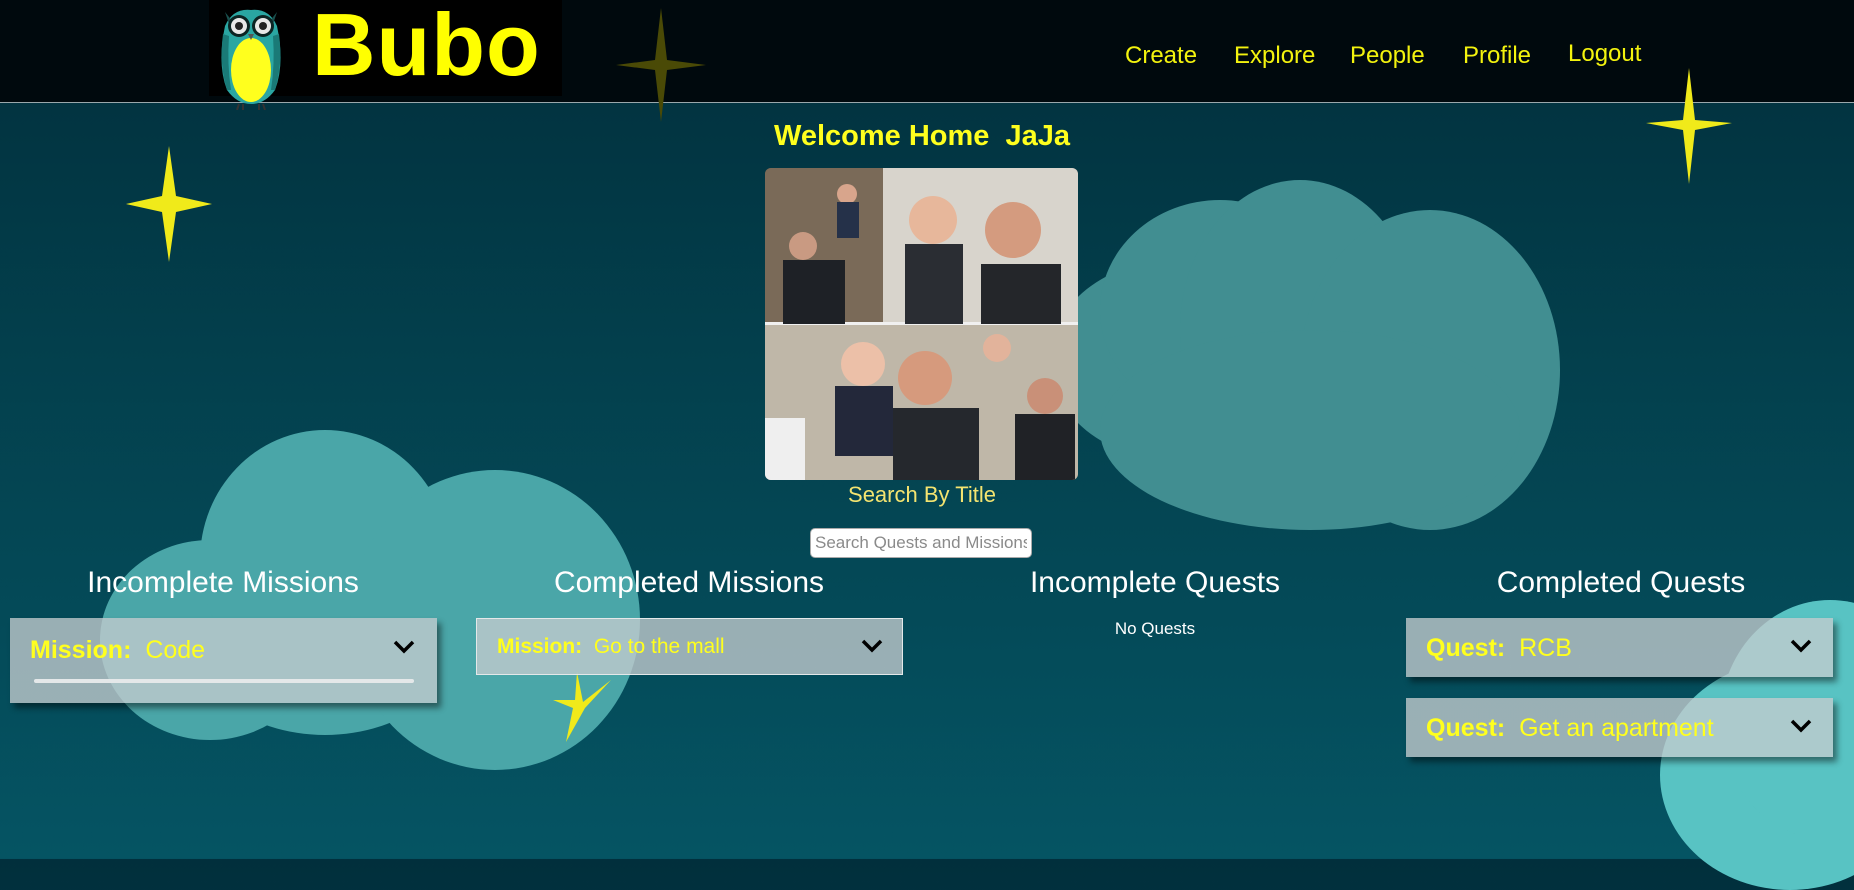 This screenshot has height=890, width=1854. What do you see at coordinates (689, 582) in the screenshot?
I see `completed-missions-heading: Completed Missions` at bounding box center [689, 582].